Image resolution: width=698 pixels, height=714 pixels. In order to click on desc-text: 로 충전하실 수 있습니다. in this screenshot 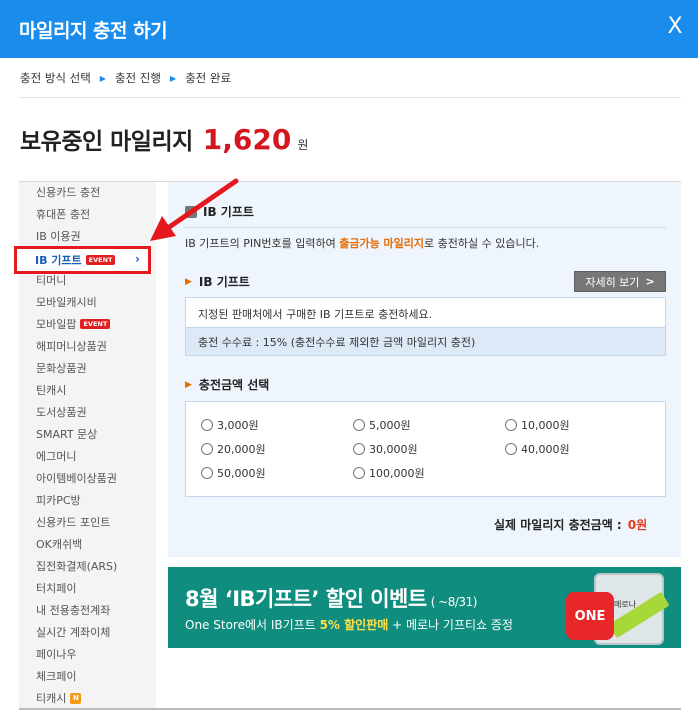, I will do `click(482, 243)`.